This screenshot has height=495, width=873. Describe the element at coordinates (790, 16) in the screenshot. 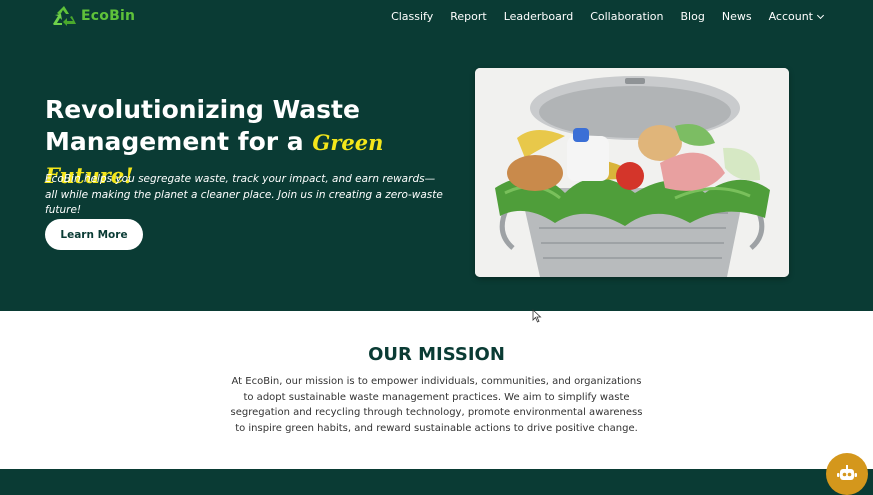

I see `nav-account-label: Account` at that location.